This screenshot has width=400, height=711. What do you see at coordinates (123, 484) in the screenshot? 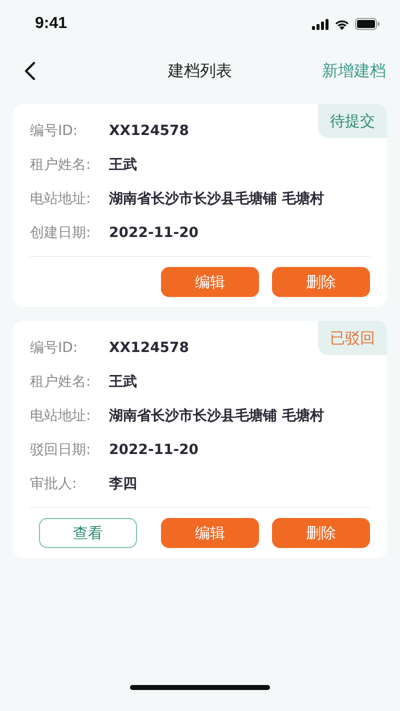
I see `field-value: 李四` at bounding box center [123, 484].